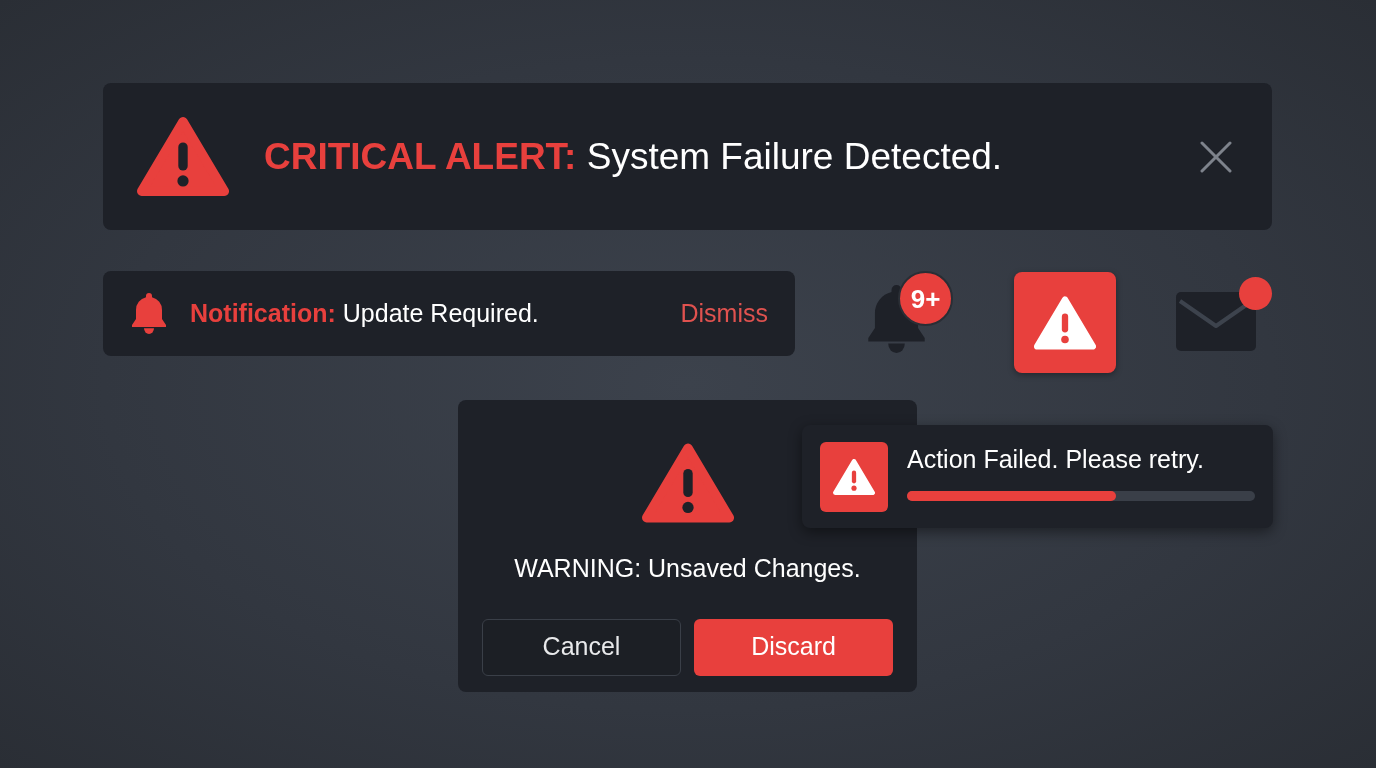  Describe the element at coordinates (1216, 156) in the screenshot. I see `close-icon` at that location.